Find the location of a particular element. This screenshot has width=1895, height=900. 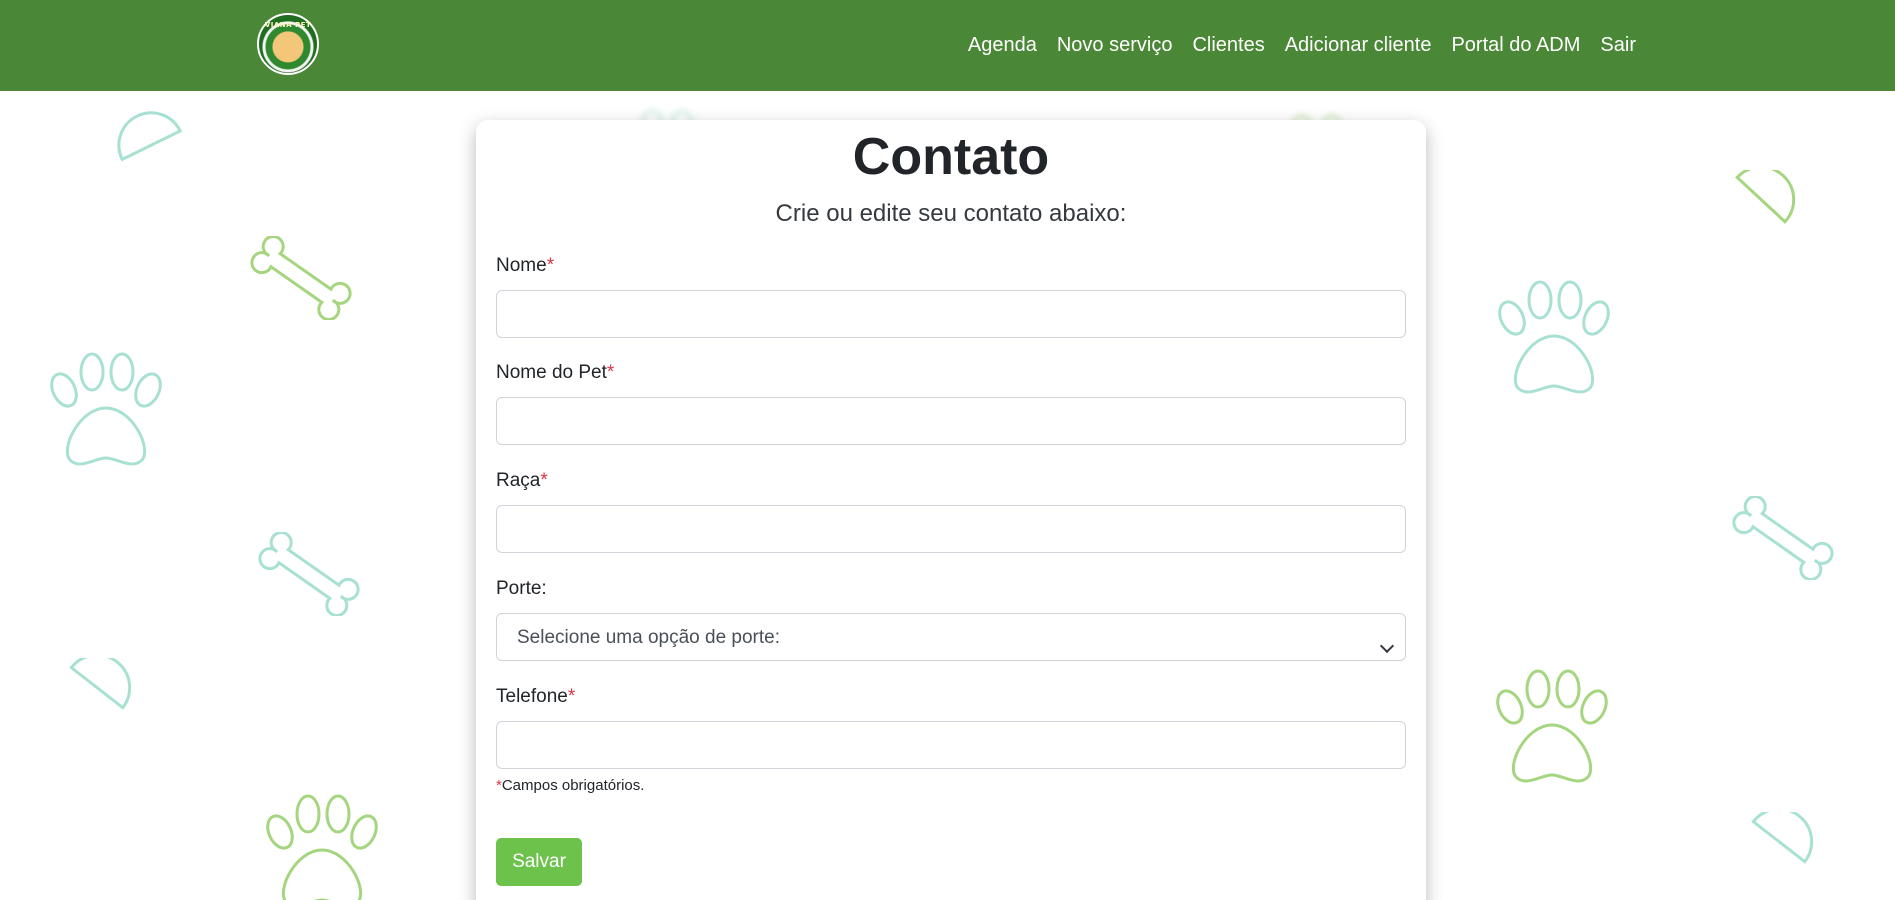

nome-pet-label-text: Nome do Pet is located at coordinates (551, 372).